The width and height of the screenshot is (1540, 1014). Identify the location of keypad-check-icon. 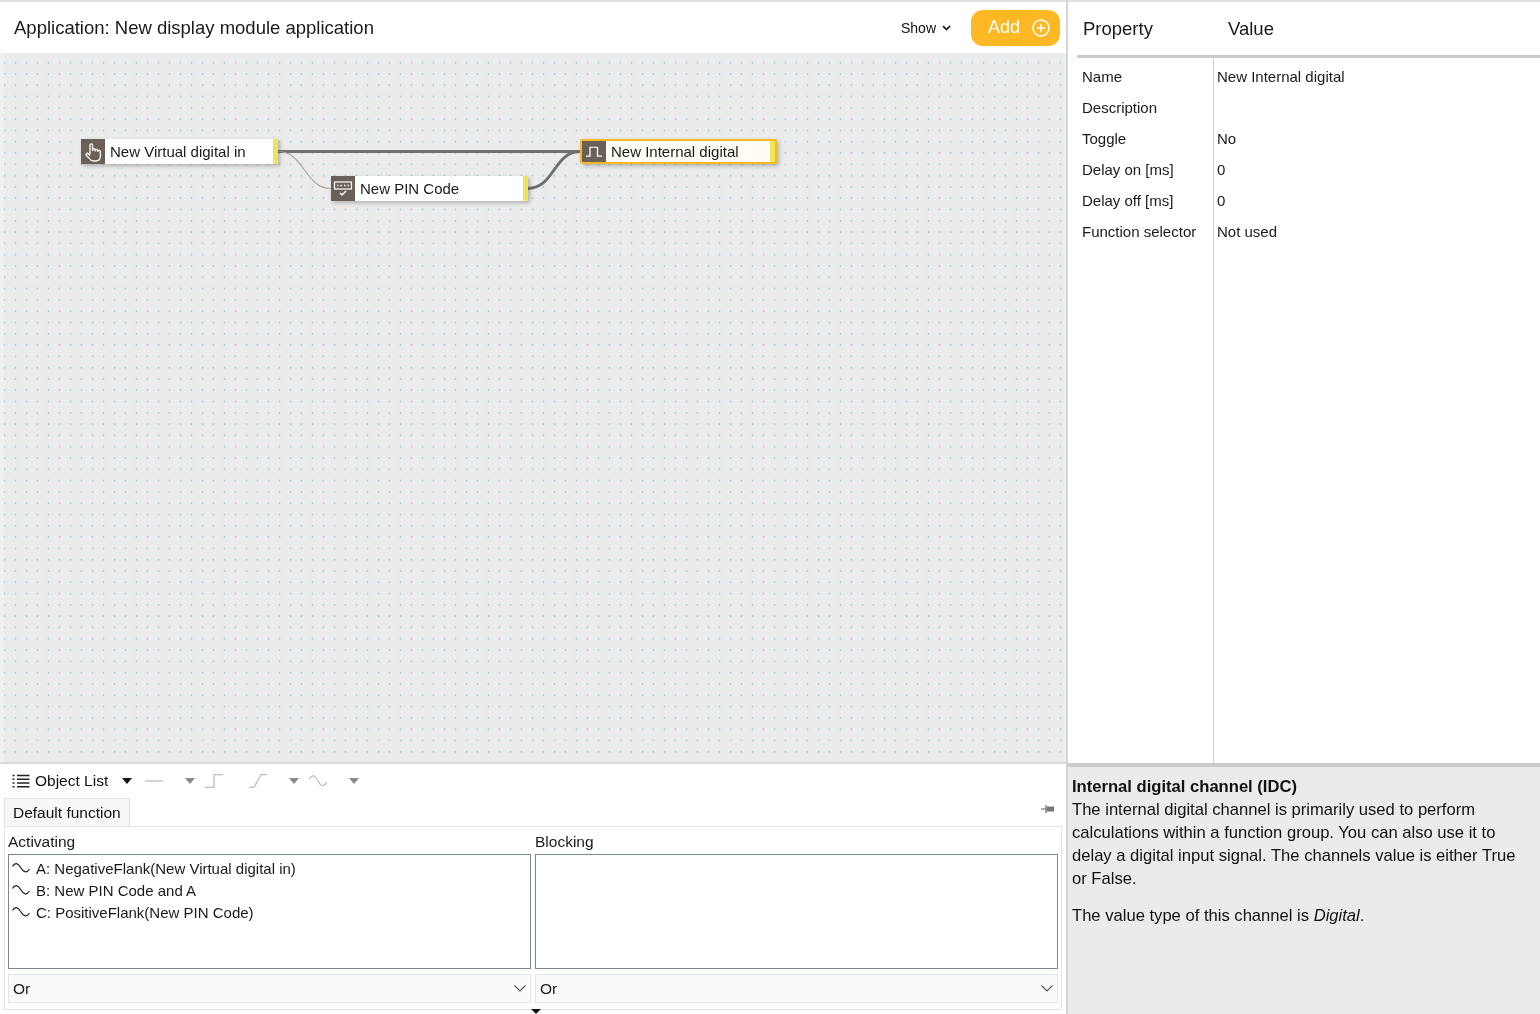
(343, 188).